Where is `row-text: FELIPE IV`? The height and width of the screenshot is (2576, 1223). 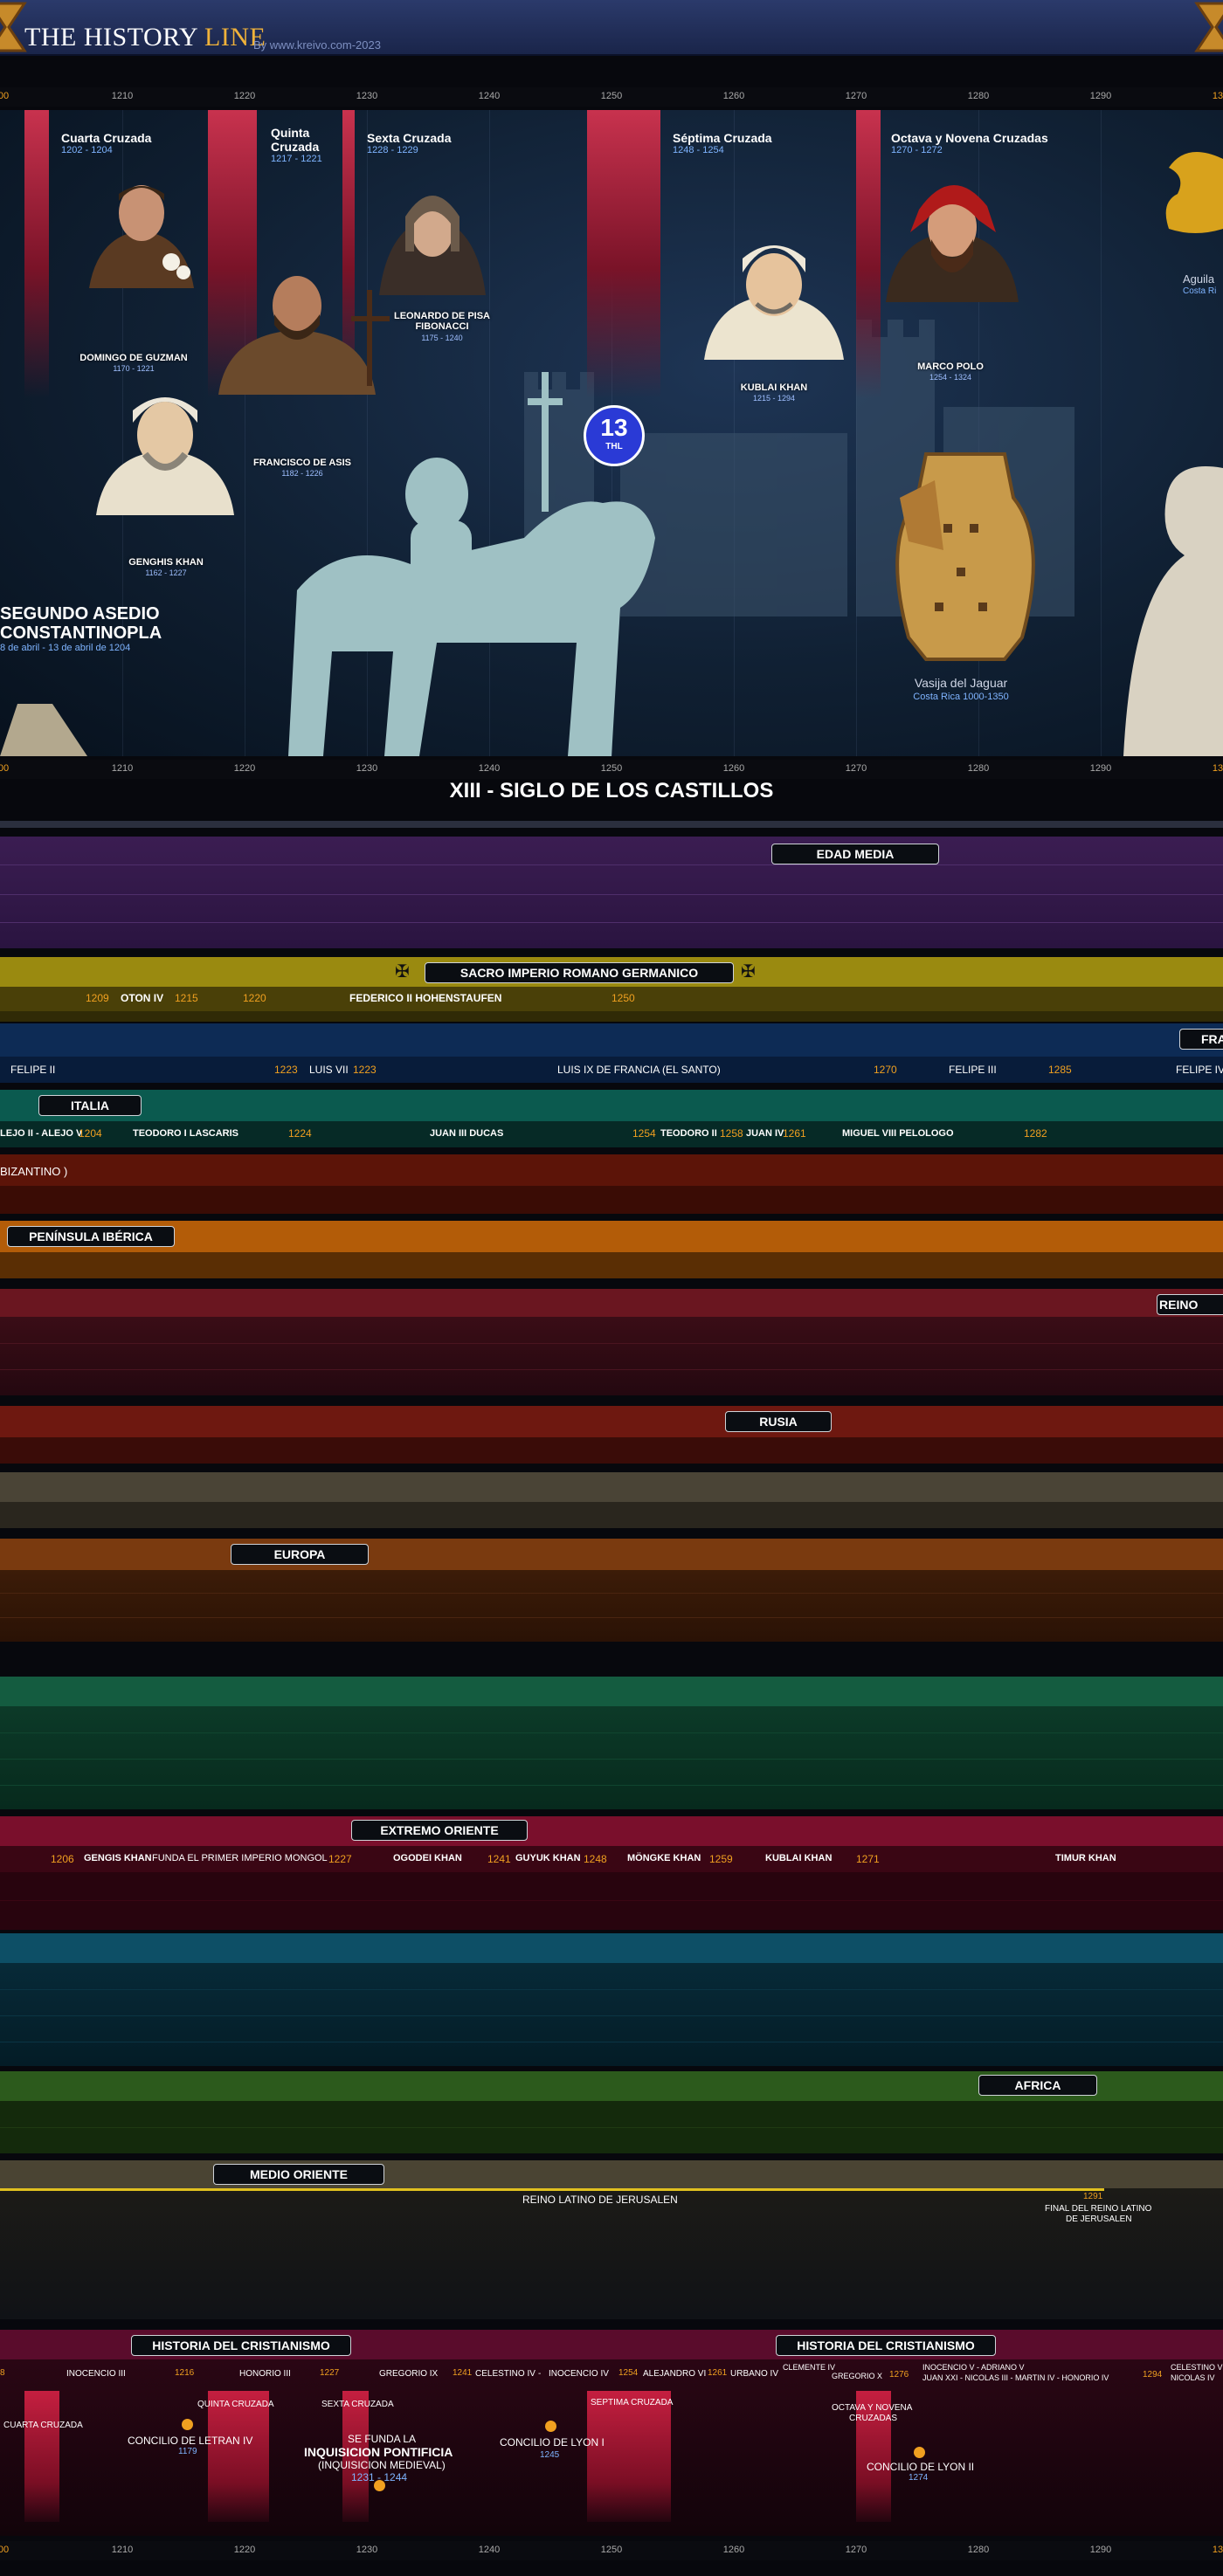 row-text: FELIPE IV is located at coordinates (1199, 1070).